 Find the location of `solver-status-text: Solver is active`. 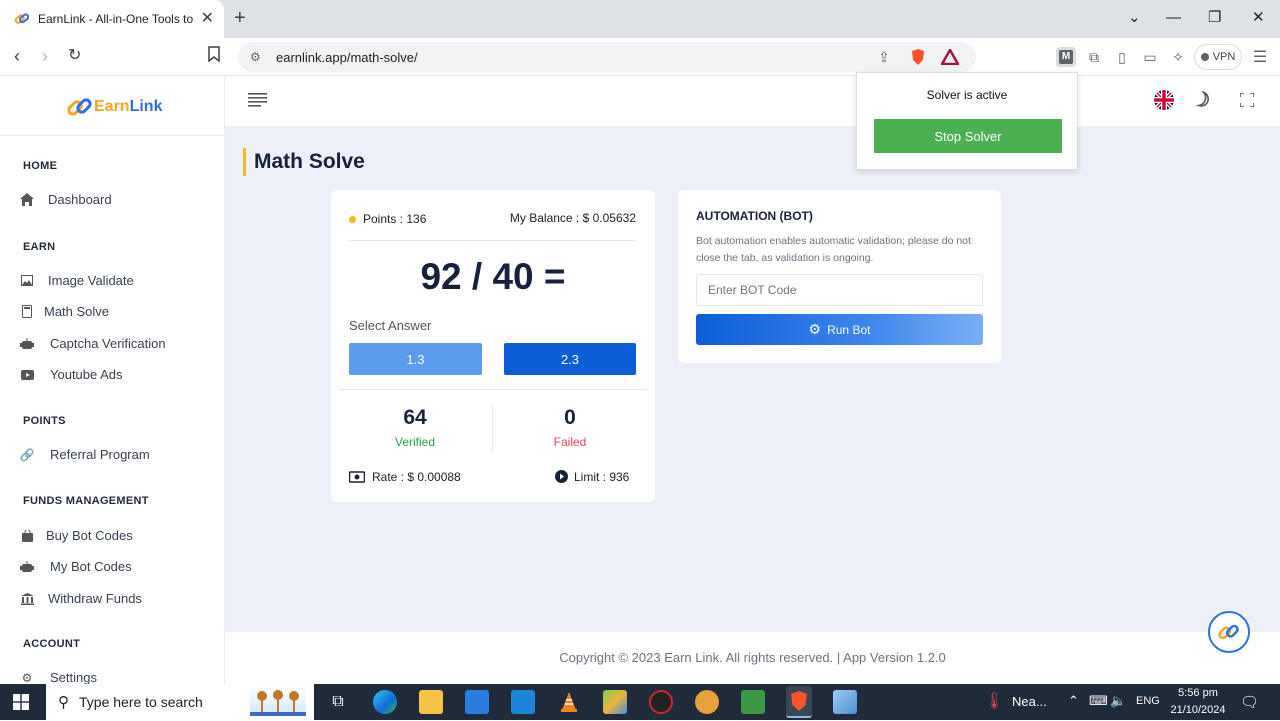

solver-status-text: Solver is active is located at coordinates (967, 95).